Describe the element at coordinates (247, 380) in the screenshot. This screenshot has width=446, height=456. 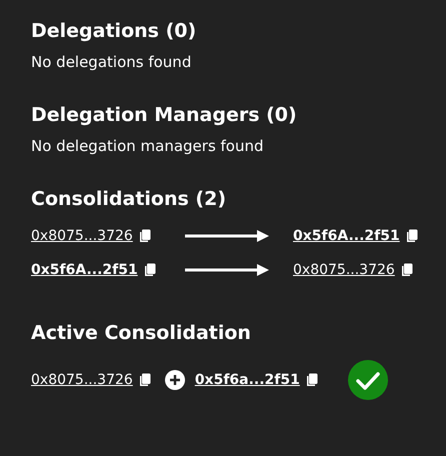
I see `address-link: 0x5f6a...2f51` at that location.